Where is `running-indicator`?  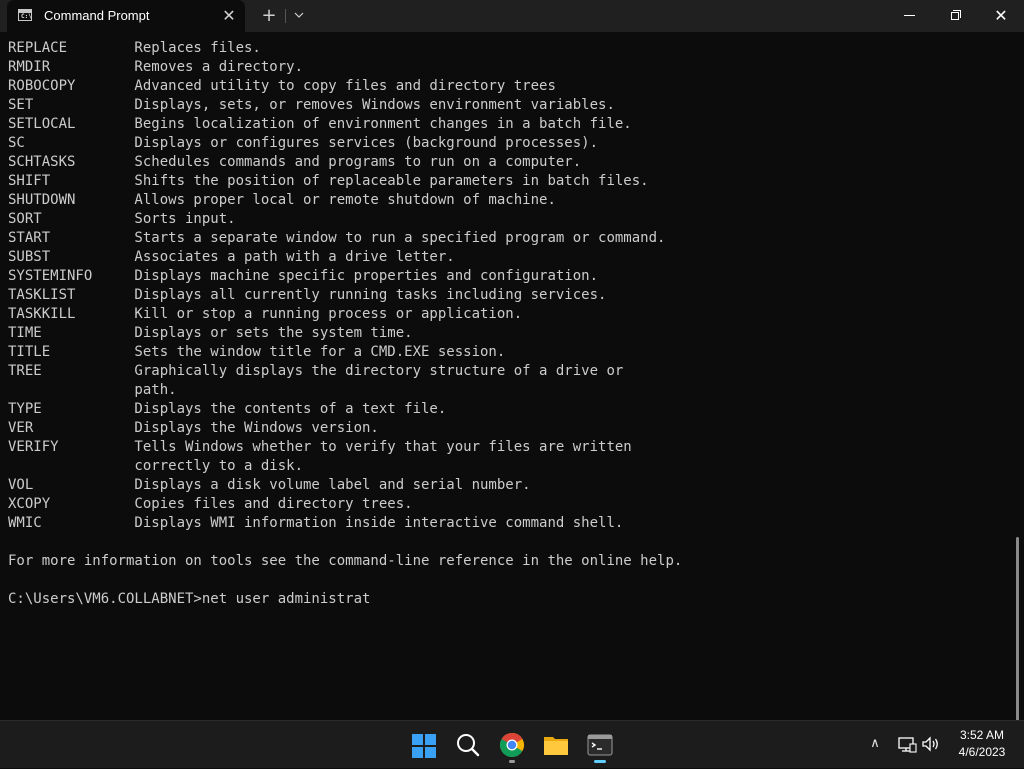 running-indicator is located at coordinates (512, 761).